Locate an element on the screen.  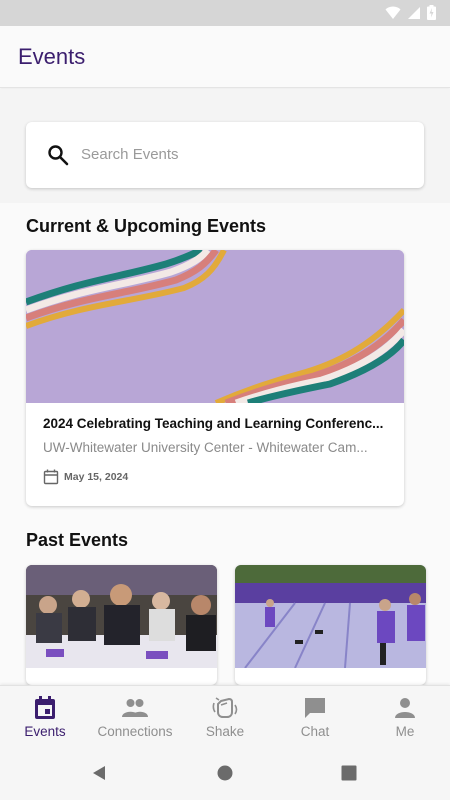
people-icon is located at coordinates (135, 708).